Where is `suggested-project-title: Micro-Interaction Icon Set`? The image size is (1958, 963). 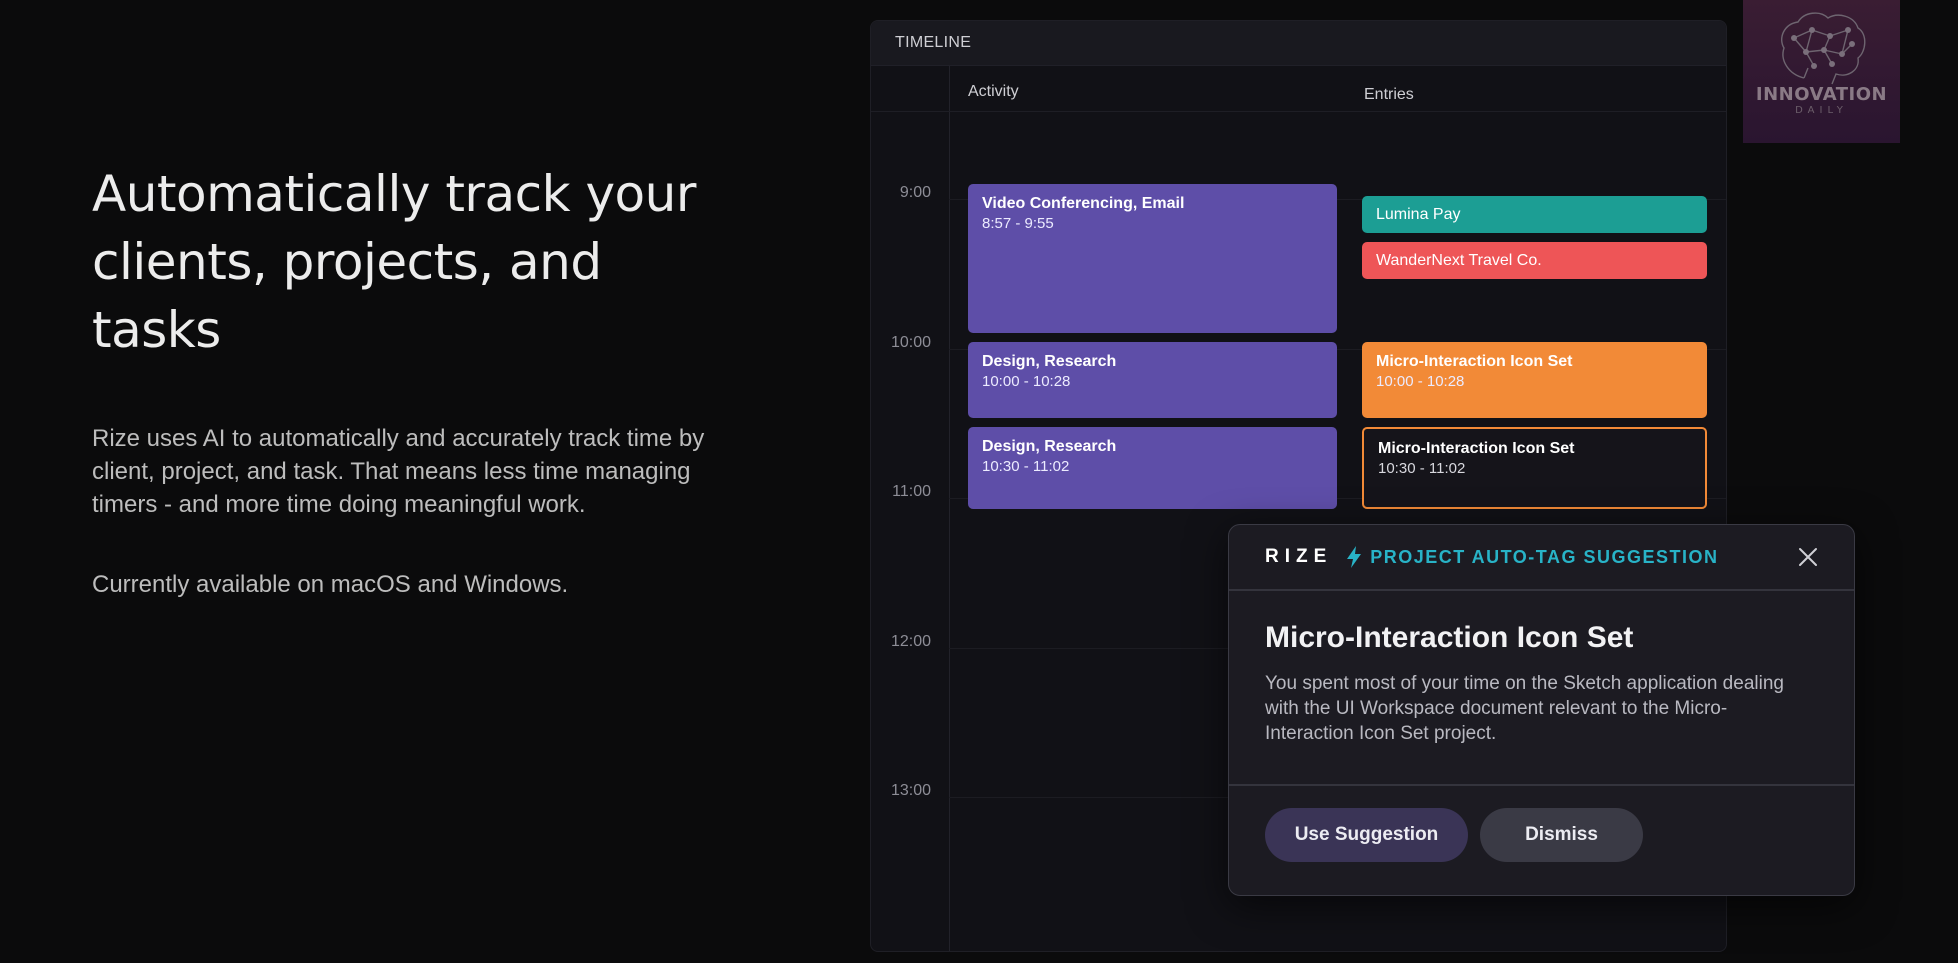 suggested-project-title: Micro-Interaction Icon Set is located at coordinates (1449, 637).